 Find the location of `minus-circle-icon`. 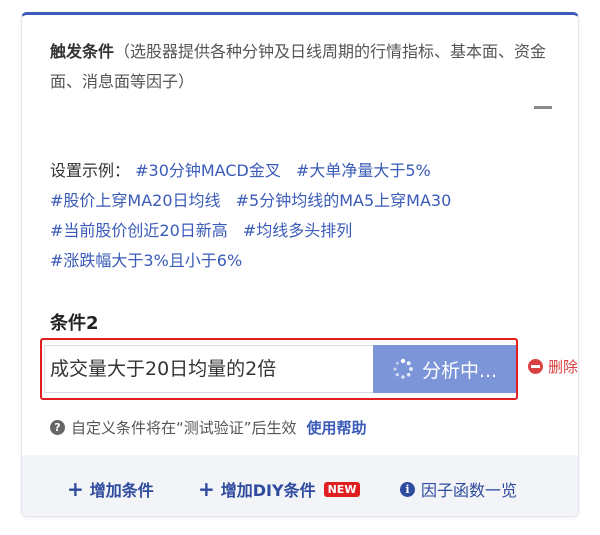

minus-circle-icon is located at coordinates (535, 366).